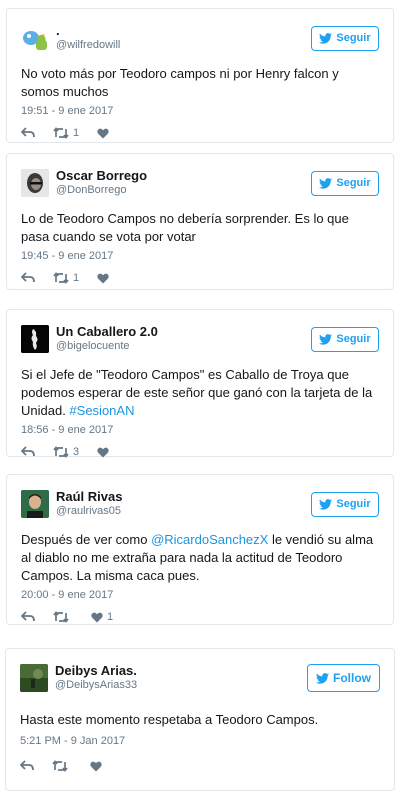 This screenshot has width=412, height=811. I want to click on user-name: Oscar Borrego, so click(183, 176).